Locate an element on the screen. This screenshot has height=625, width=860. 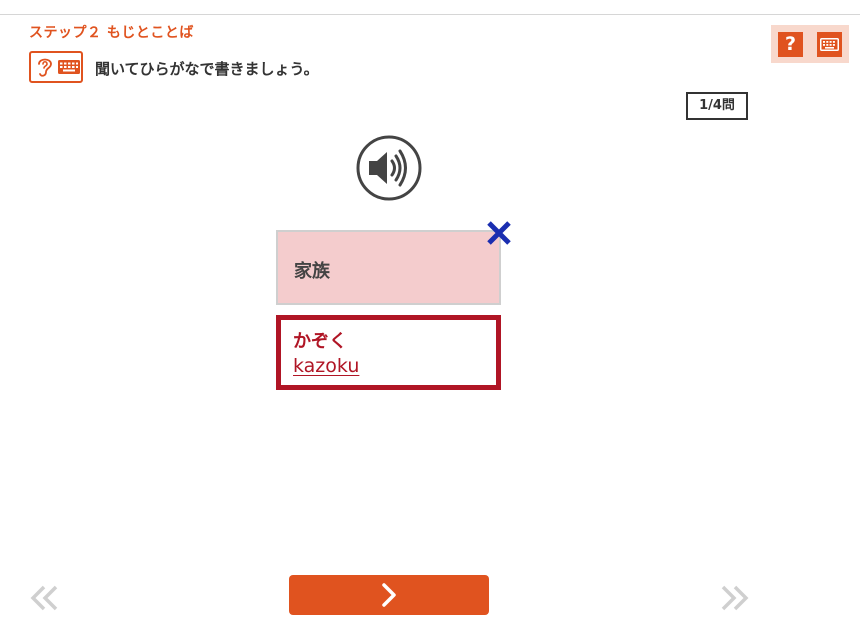
answer-romaji: kazoku is located at coordinates (326, 366).